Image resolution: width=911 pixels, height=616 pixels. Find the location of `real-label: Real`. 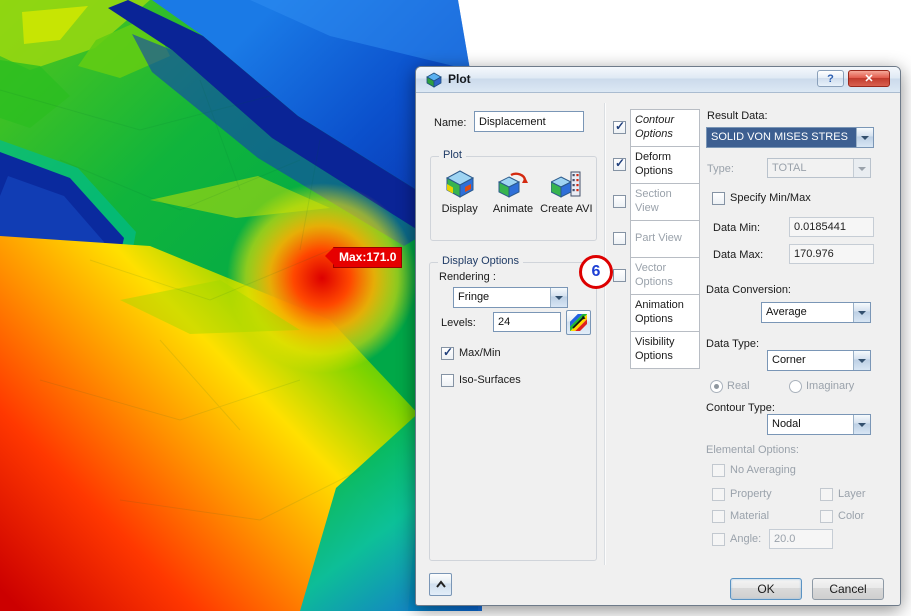

real-label: Real is located at coordinates (738, 386).